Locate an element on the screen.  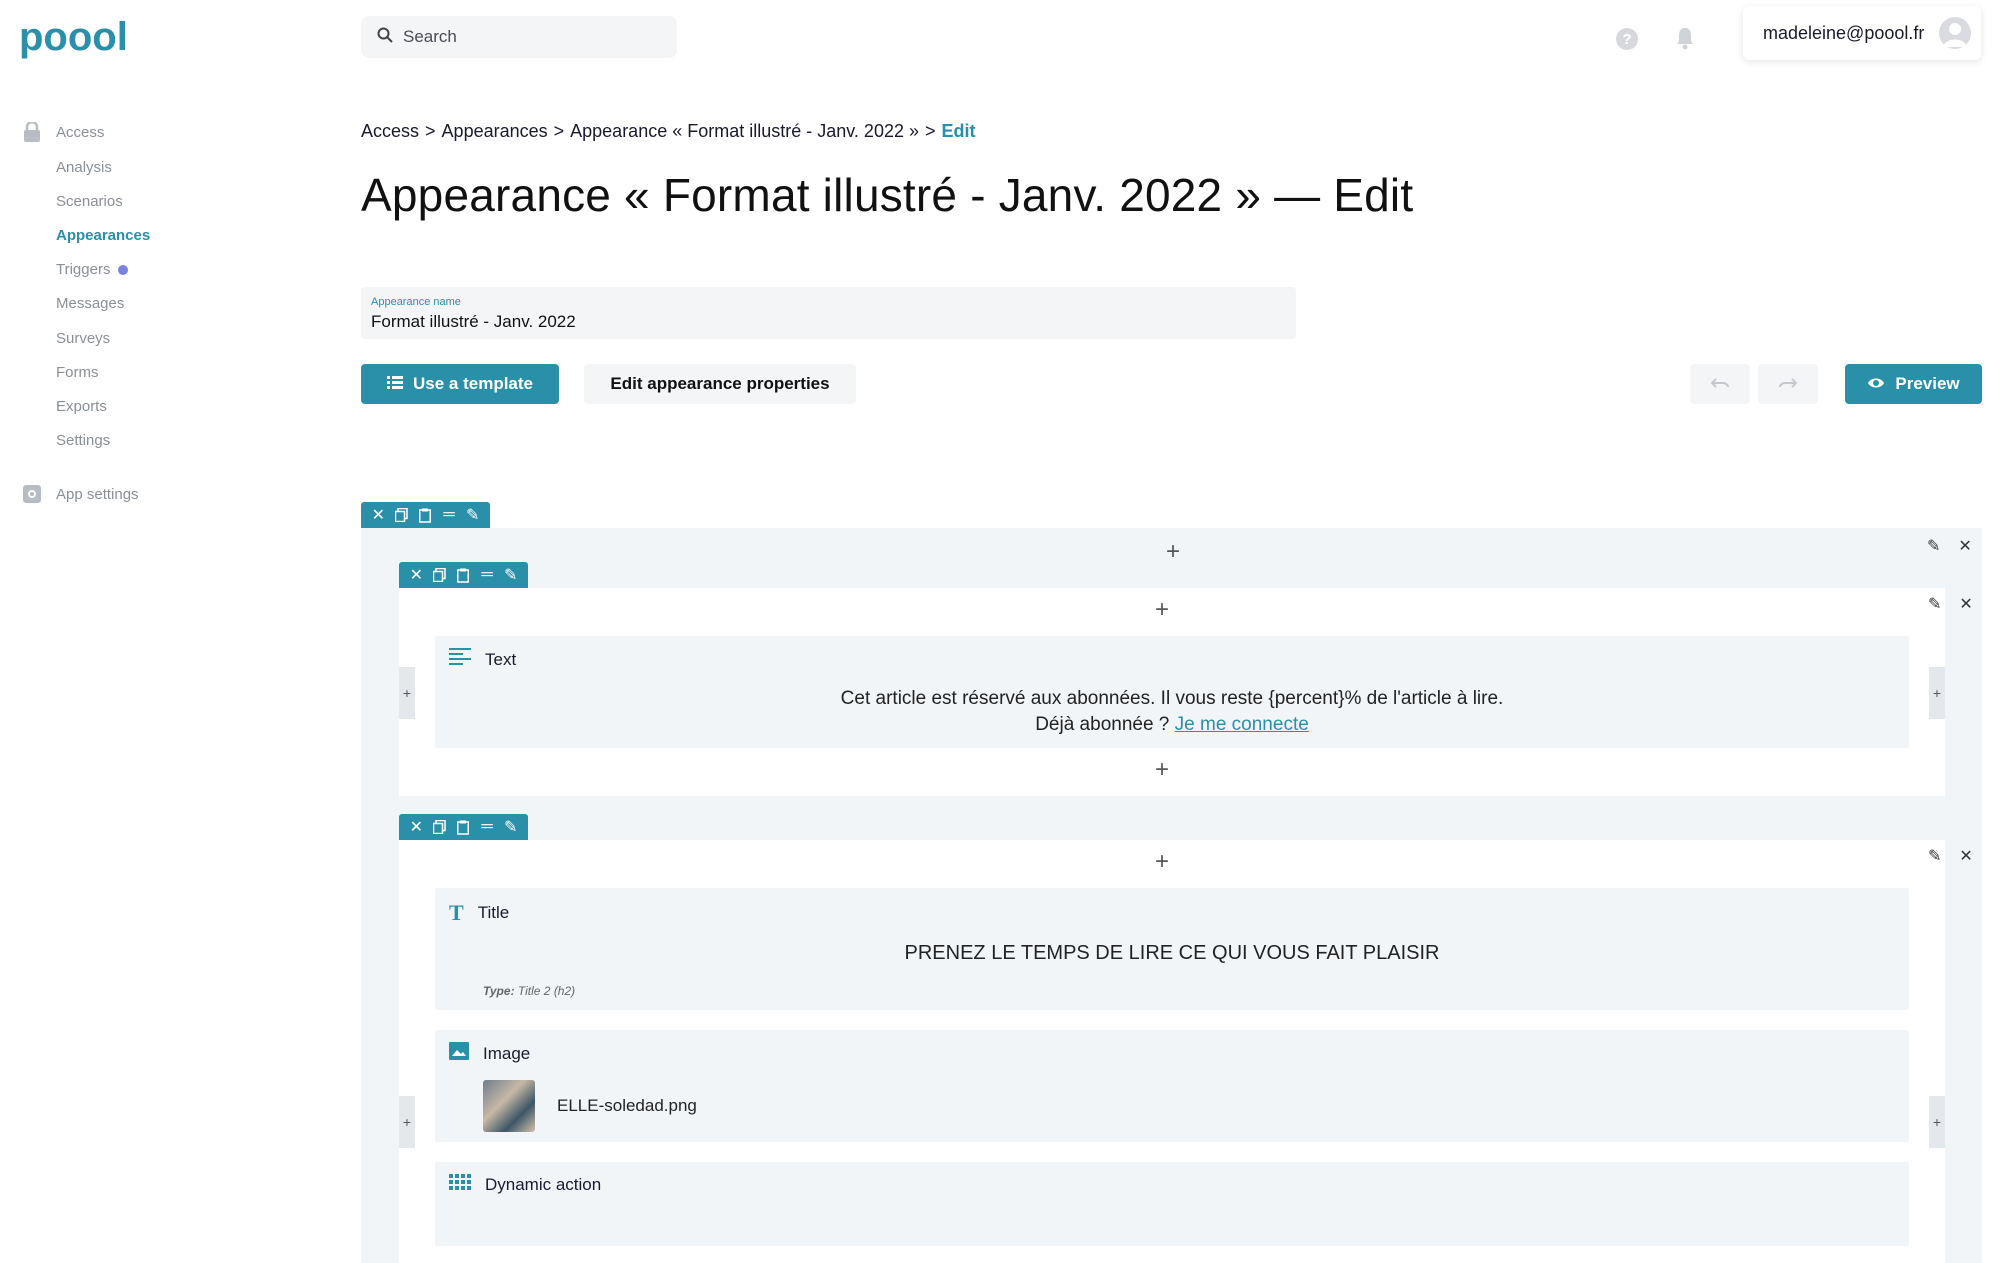
bell-icon is located at coordinates (1685, 38).